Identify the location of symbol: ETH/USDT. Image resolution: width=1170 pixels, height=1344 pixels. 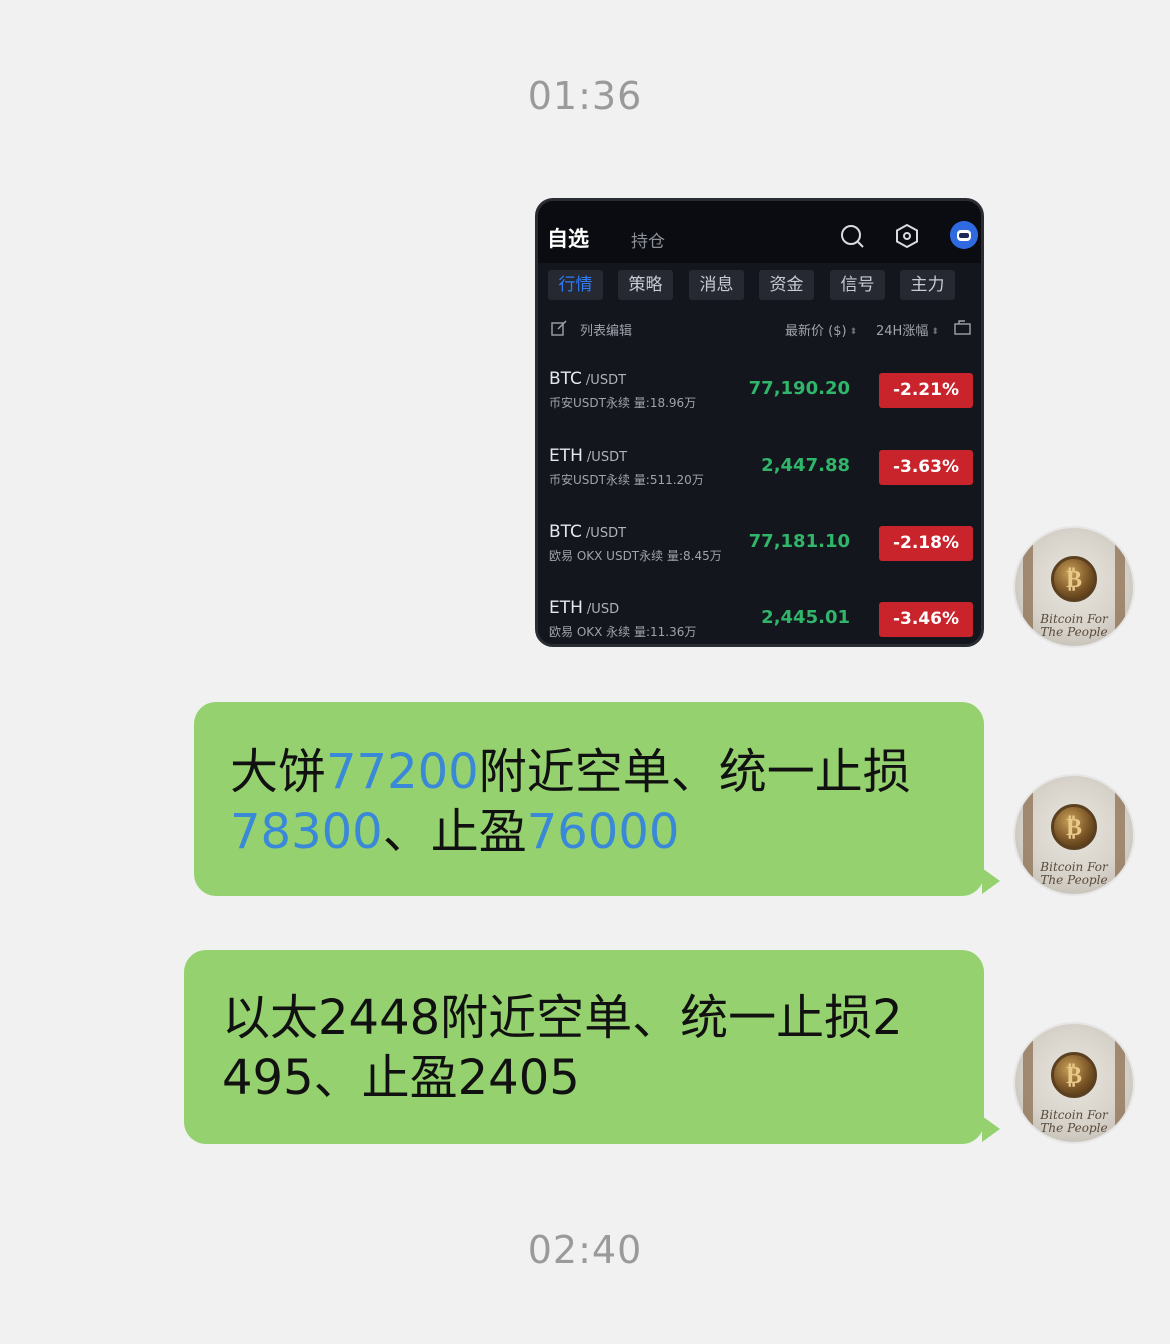
(588, 456).